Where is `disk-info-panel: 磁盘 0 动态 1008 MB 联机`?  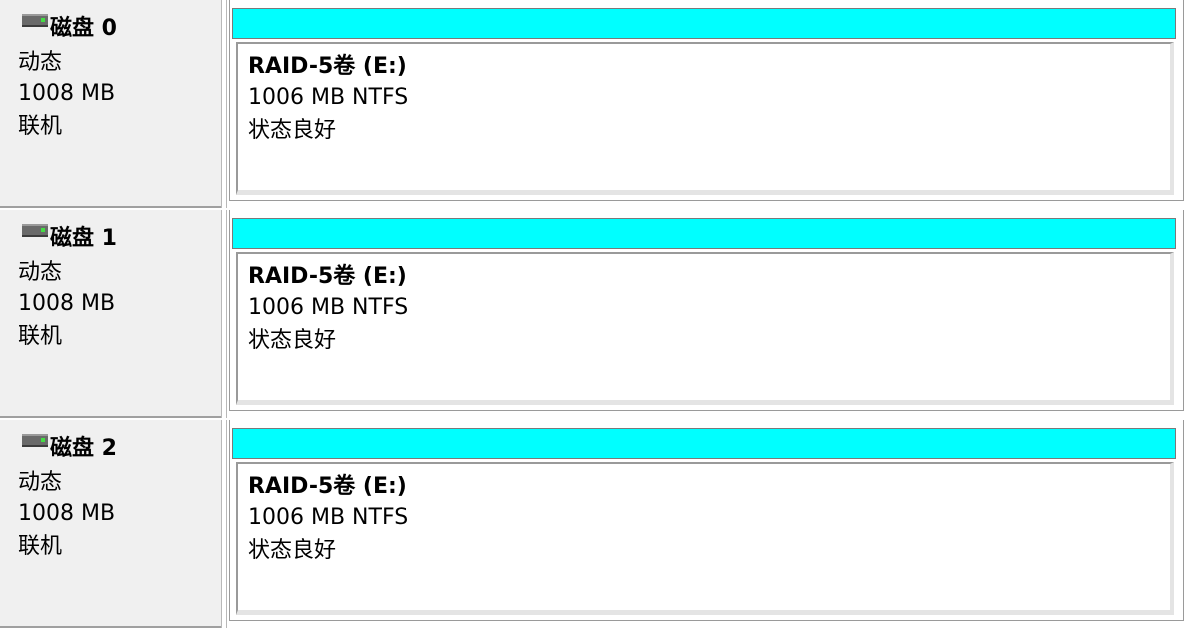
disk-info-panel: 磁盘 0 动态 1008 MB 联机 is located at coordinates (110, 104).